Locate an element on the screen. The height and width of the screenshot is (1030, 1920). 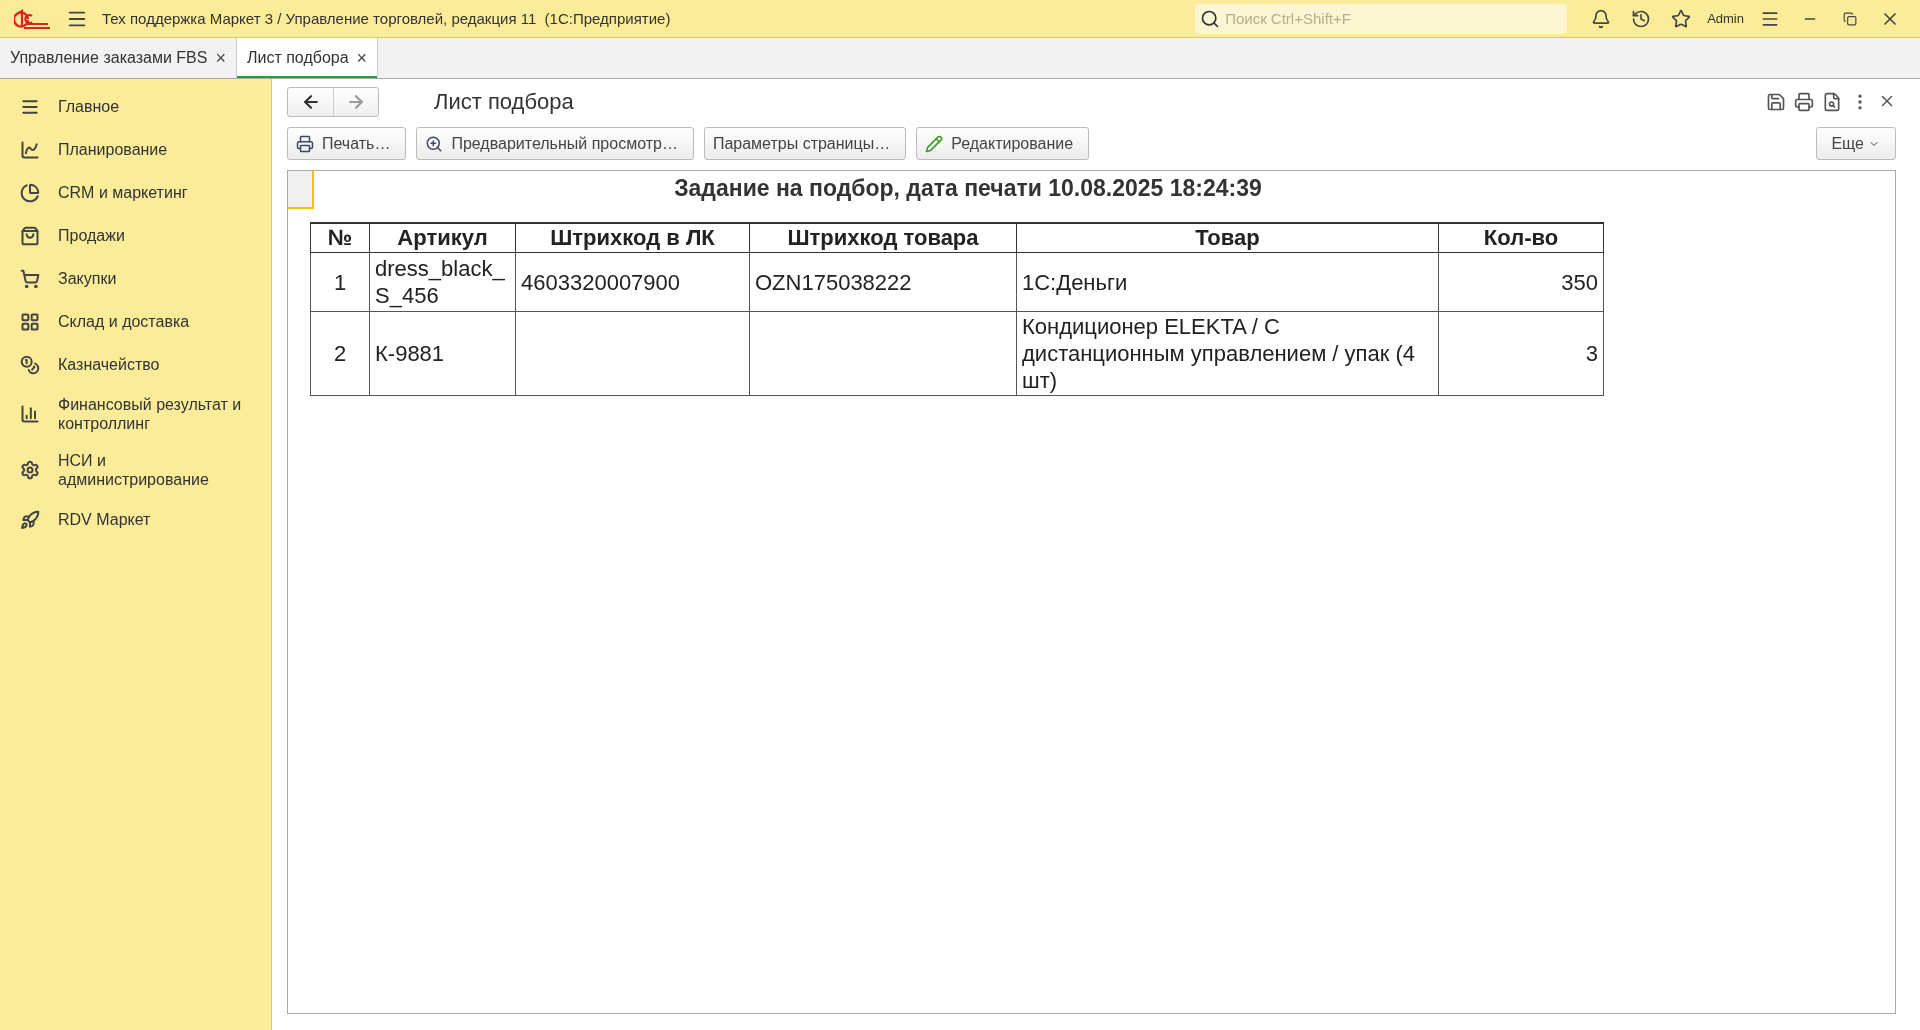
cart-icon is located at coordinates (30, 278).